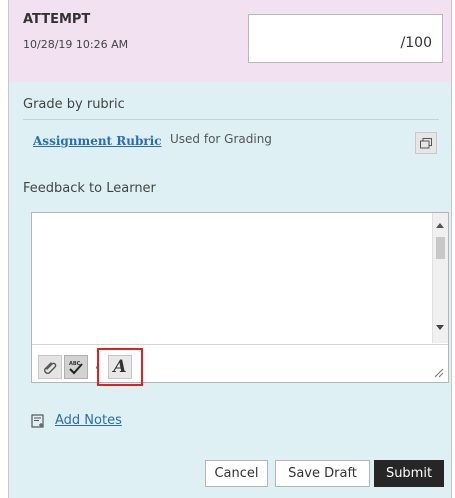 The width and height of the screenshot is (455, 498). I want to click on attach-button, so click(50, 367).